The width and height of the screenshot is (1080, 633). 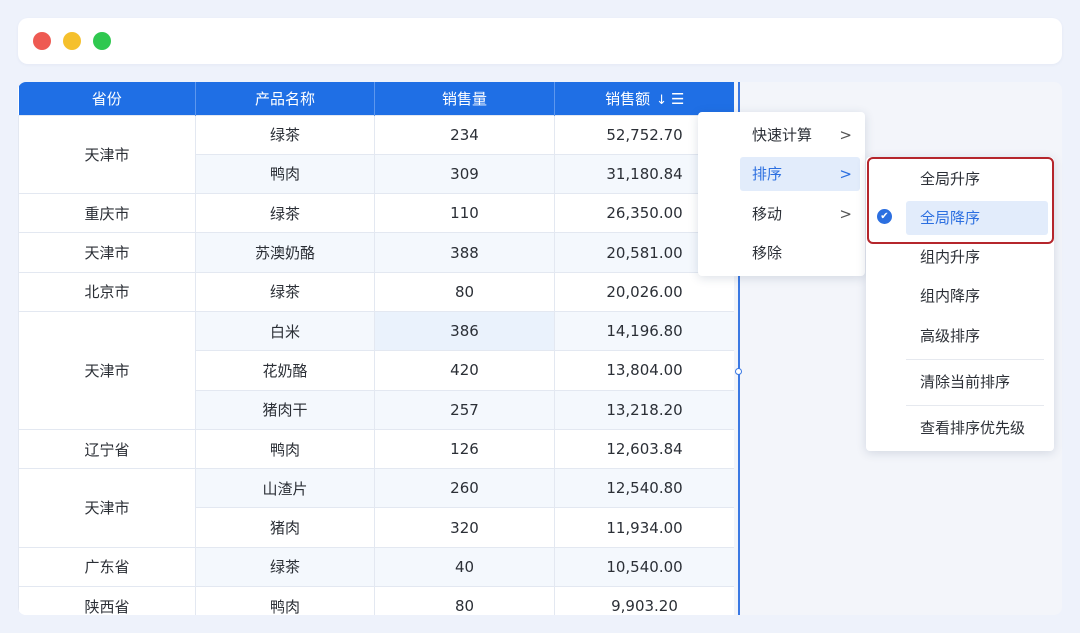 I want to click on sort-descending-icon: ↓, so click(x=661, y=100).